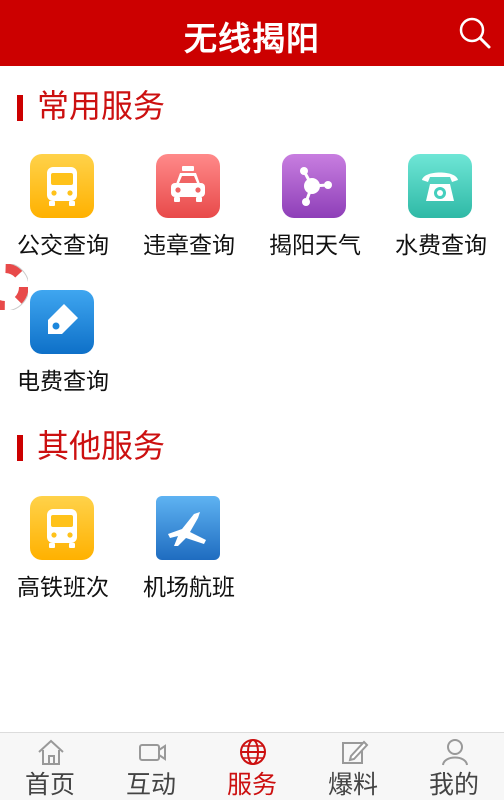 The width and height of the screenshot is (504, 800). What do you see at coordinates (352, 784) in the screenshot?
I see `nav-label: 爆料` at bounding box center [352, 784].